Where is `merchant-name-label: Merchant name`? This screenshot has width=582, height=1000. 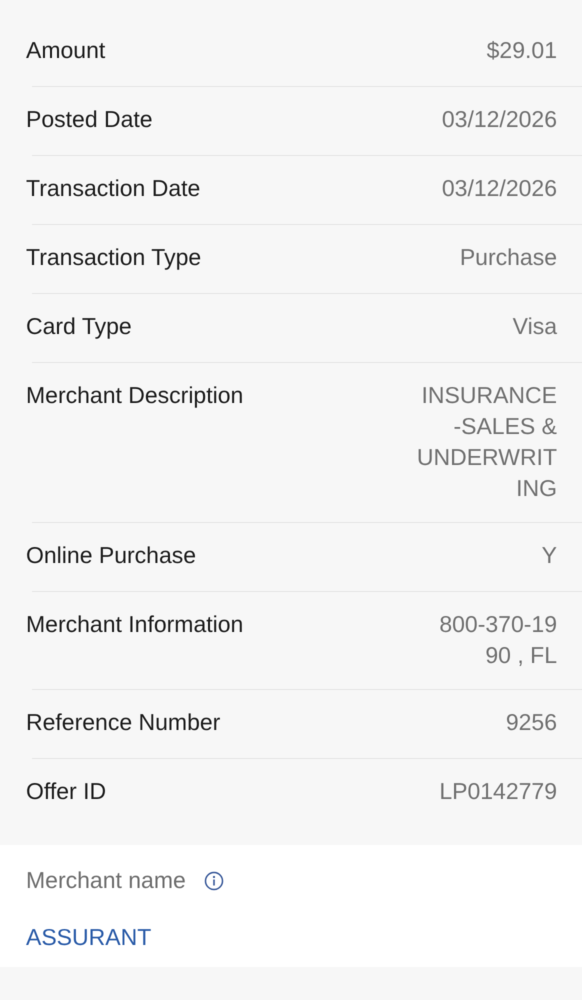
merchant-name-label: Merchant name is located at coordinates (106, 880).